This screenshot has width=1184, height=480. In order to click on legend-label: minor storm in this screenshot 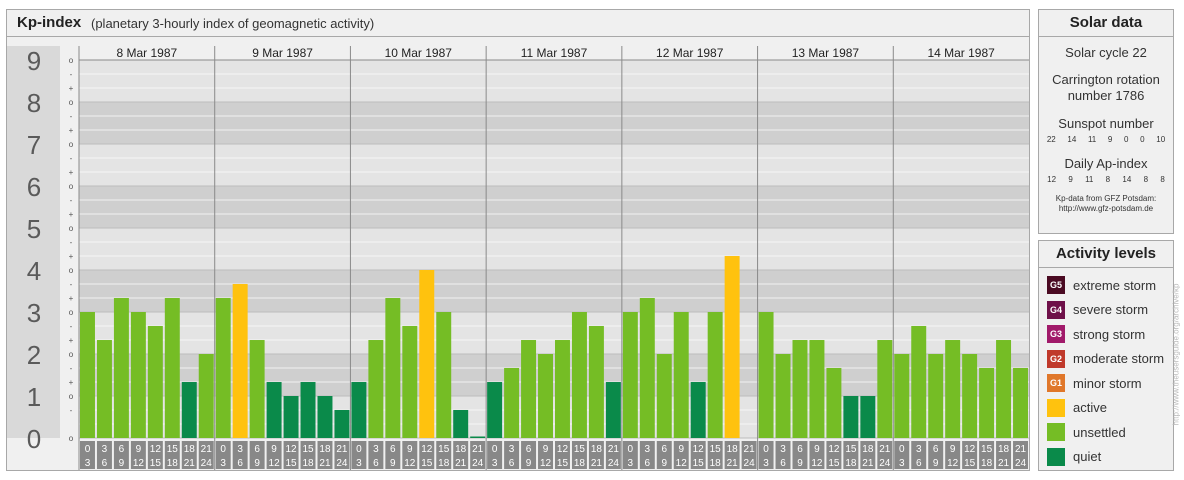, I will do `click(1107, 383)`.